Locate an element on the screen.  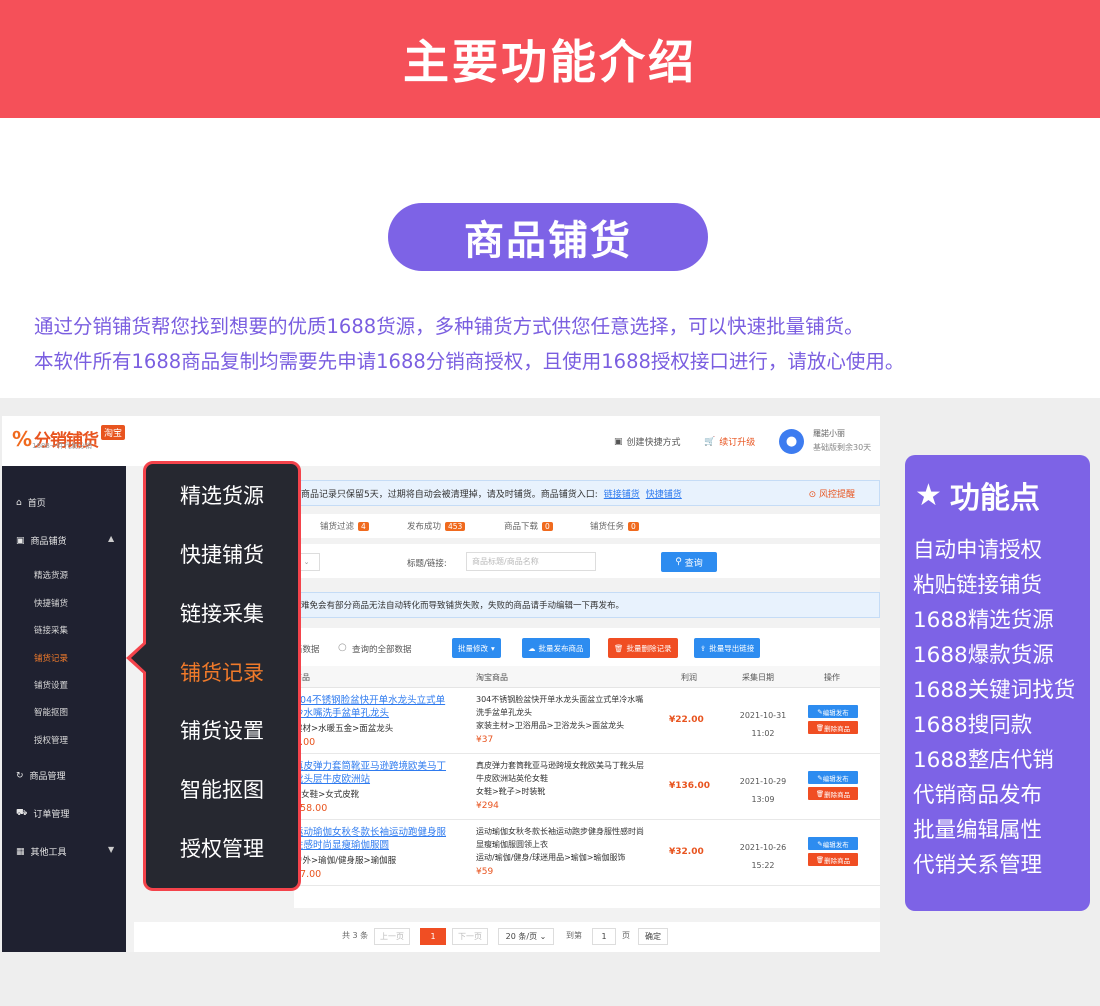
bookmark-icon: ▣ is located at coordinates (618, 441).